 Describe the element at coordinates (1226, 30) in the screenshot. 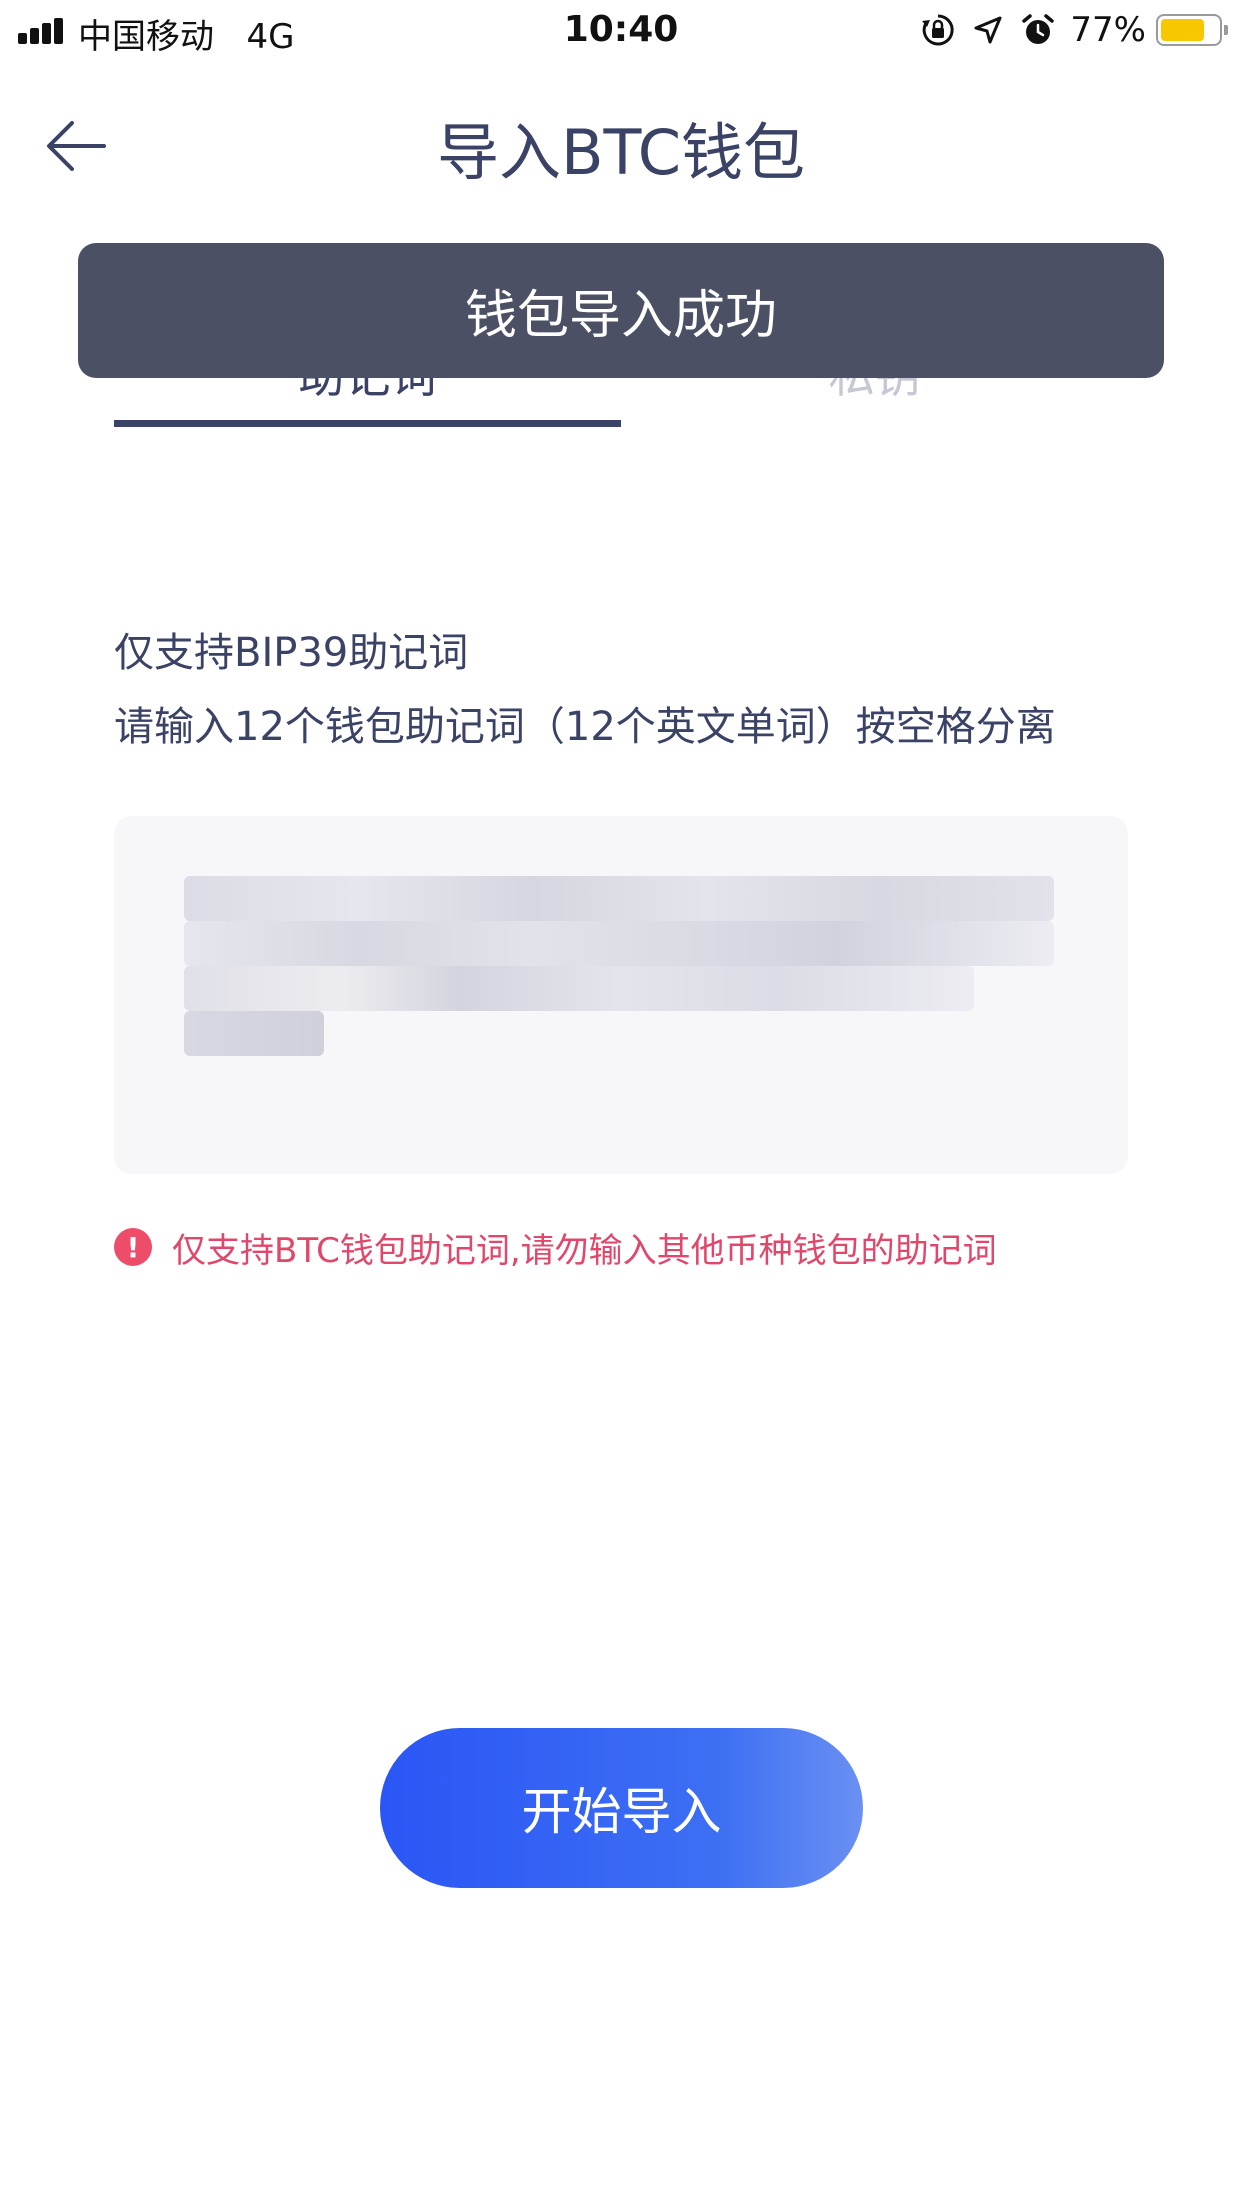

I see `battery-cap` at that location.